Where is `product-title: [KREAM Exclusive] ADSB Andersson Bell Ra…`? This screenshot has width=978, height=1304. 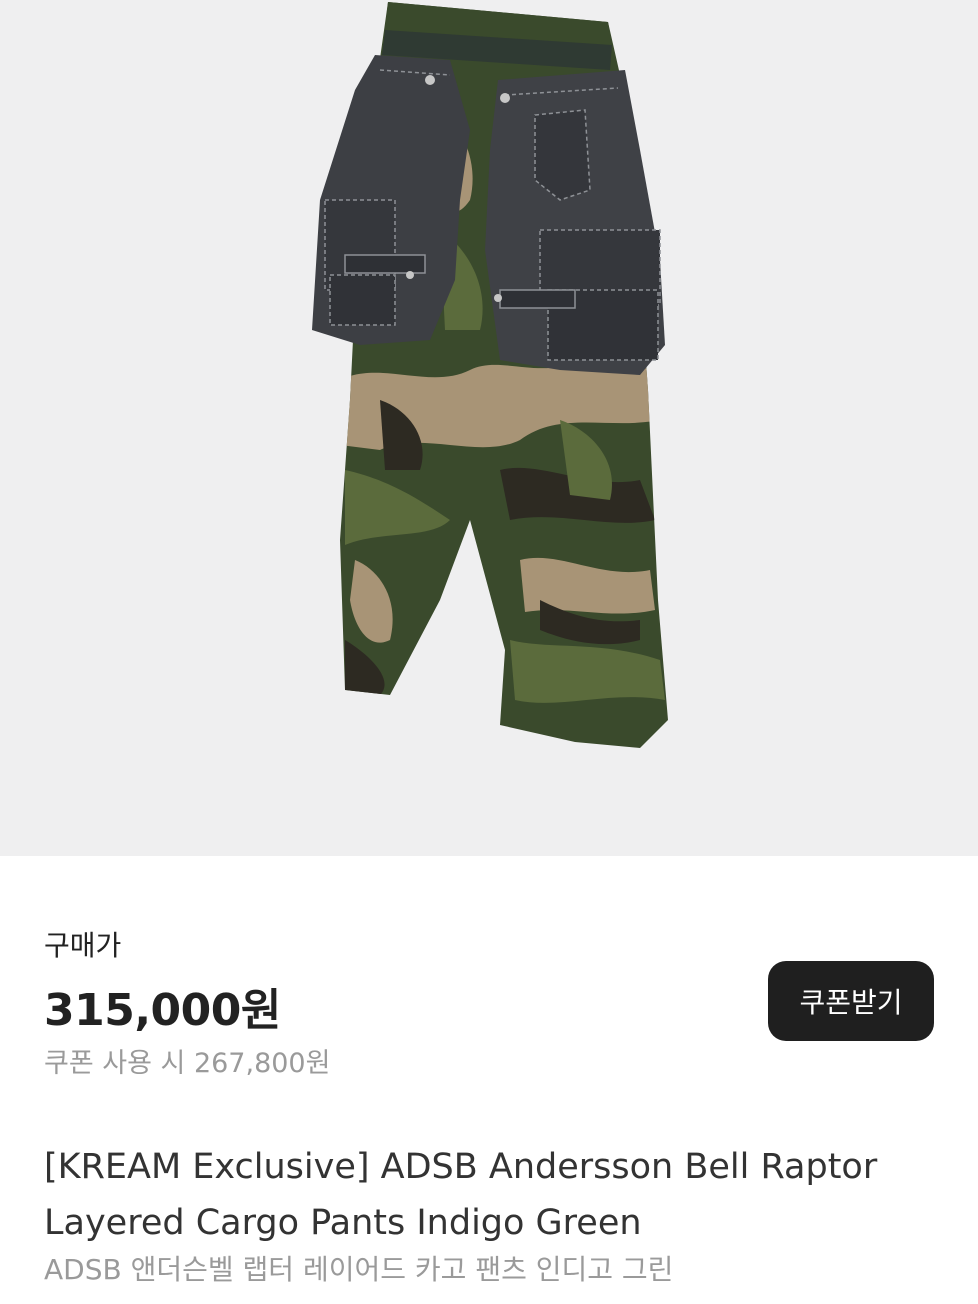
product-title: [KREAM Exclusive] ADSB Andersson Bell Ra… is located at coordinates (461, 1195).